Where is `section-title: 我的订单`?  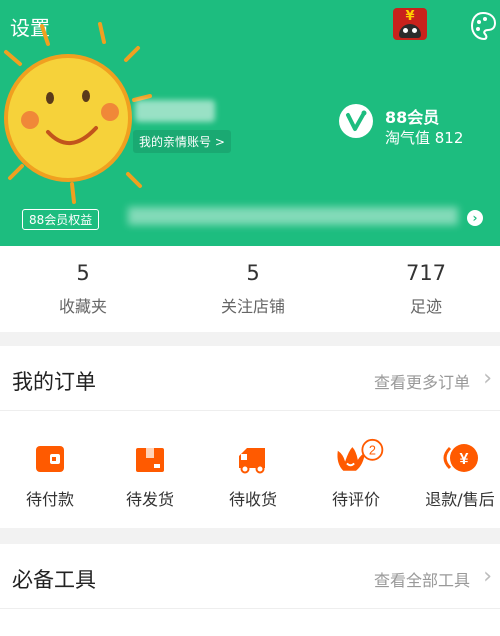 section-title: 我的订单 is located at coordinates (54, 382).